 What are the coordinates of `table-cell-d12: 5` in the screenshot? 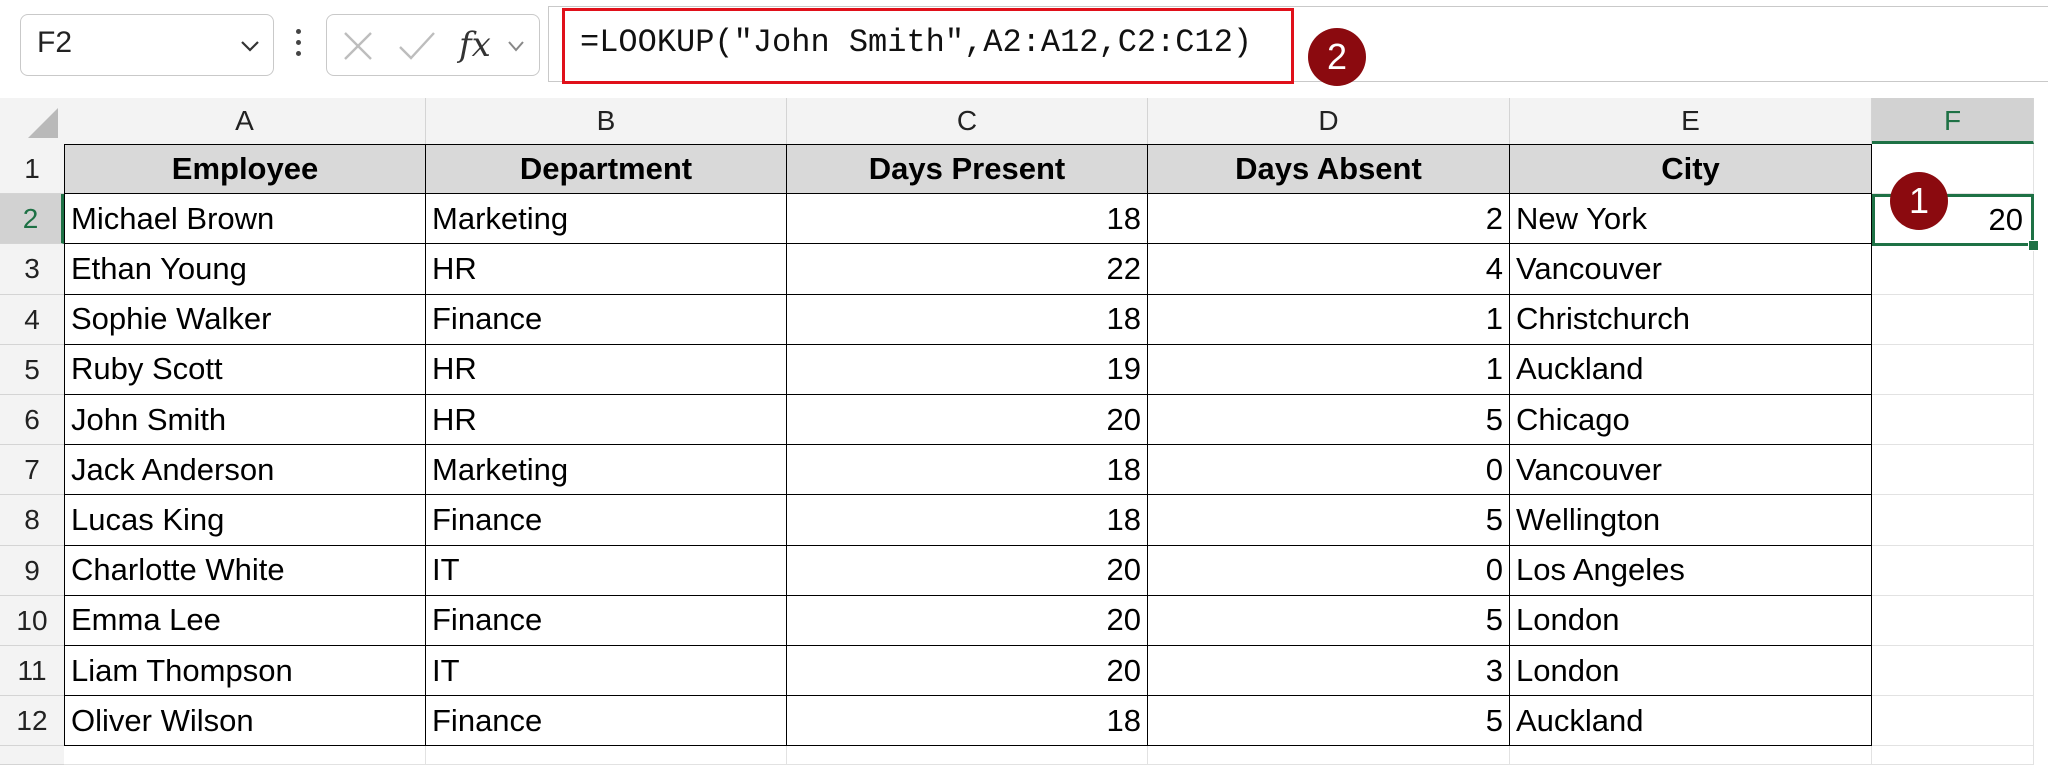 It's located at (1329, 721).